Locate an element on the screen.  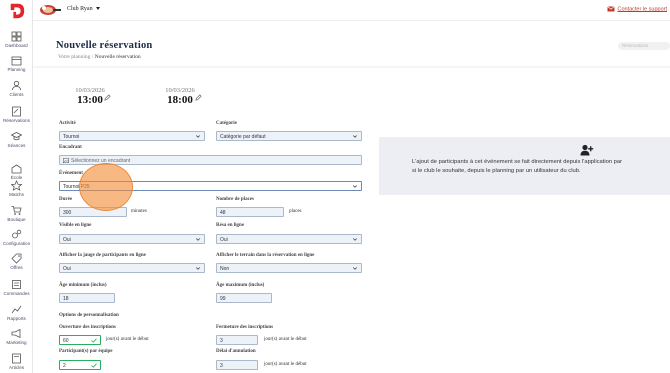
tag-icon is located at coordinates (16, 258).